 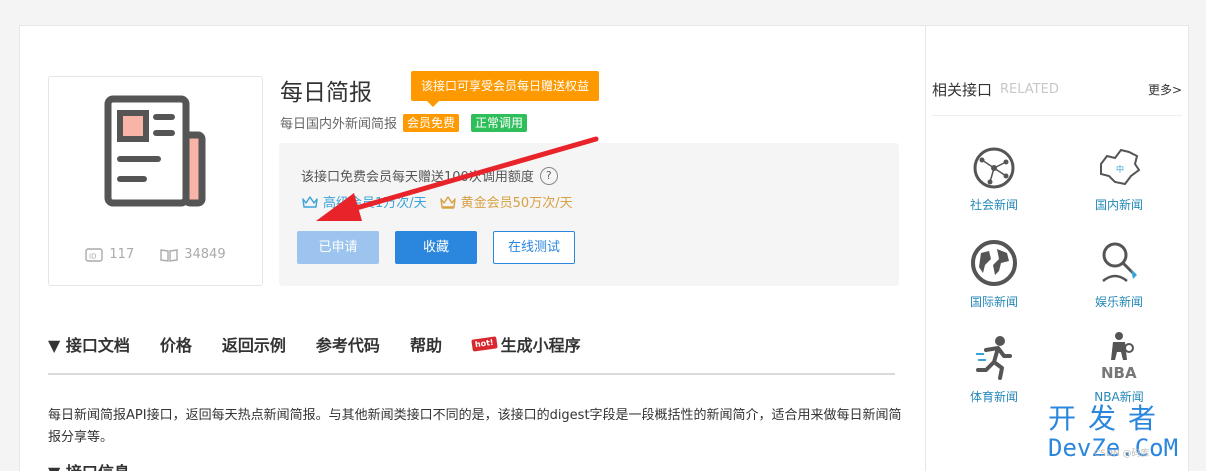 What do you see at coordinates (1057, 115) in the screenshot?
I see `related-divider` at bounding box center [1057, 115].